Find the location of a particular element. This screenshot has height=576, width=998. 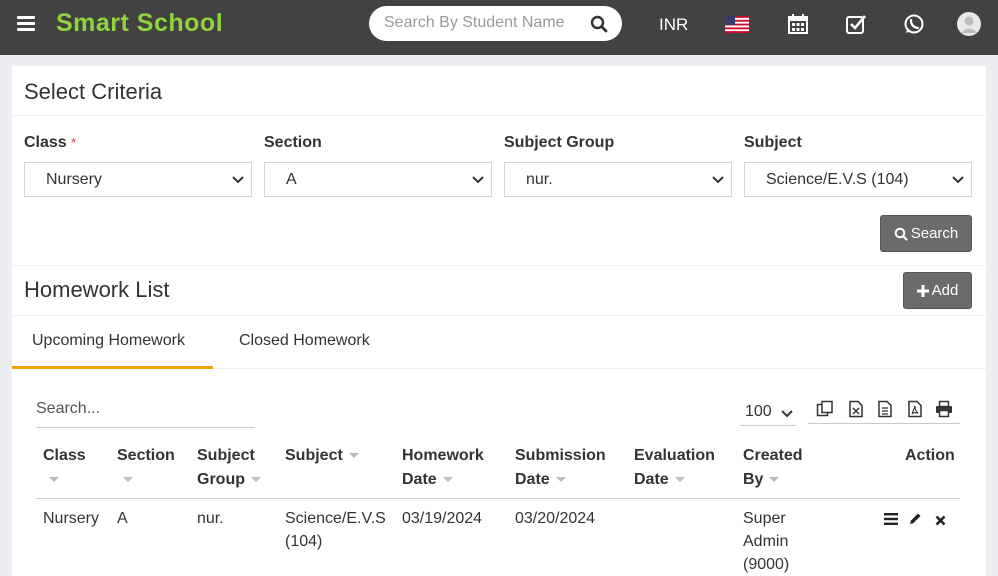

section-field: Section A is located at coordinates (378, 165).